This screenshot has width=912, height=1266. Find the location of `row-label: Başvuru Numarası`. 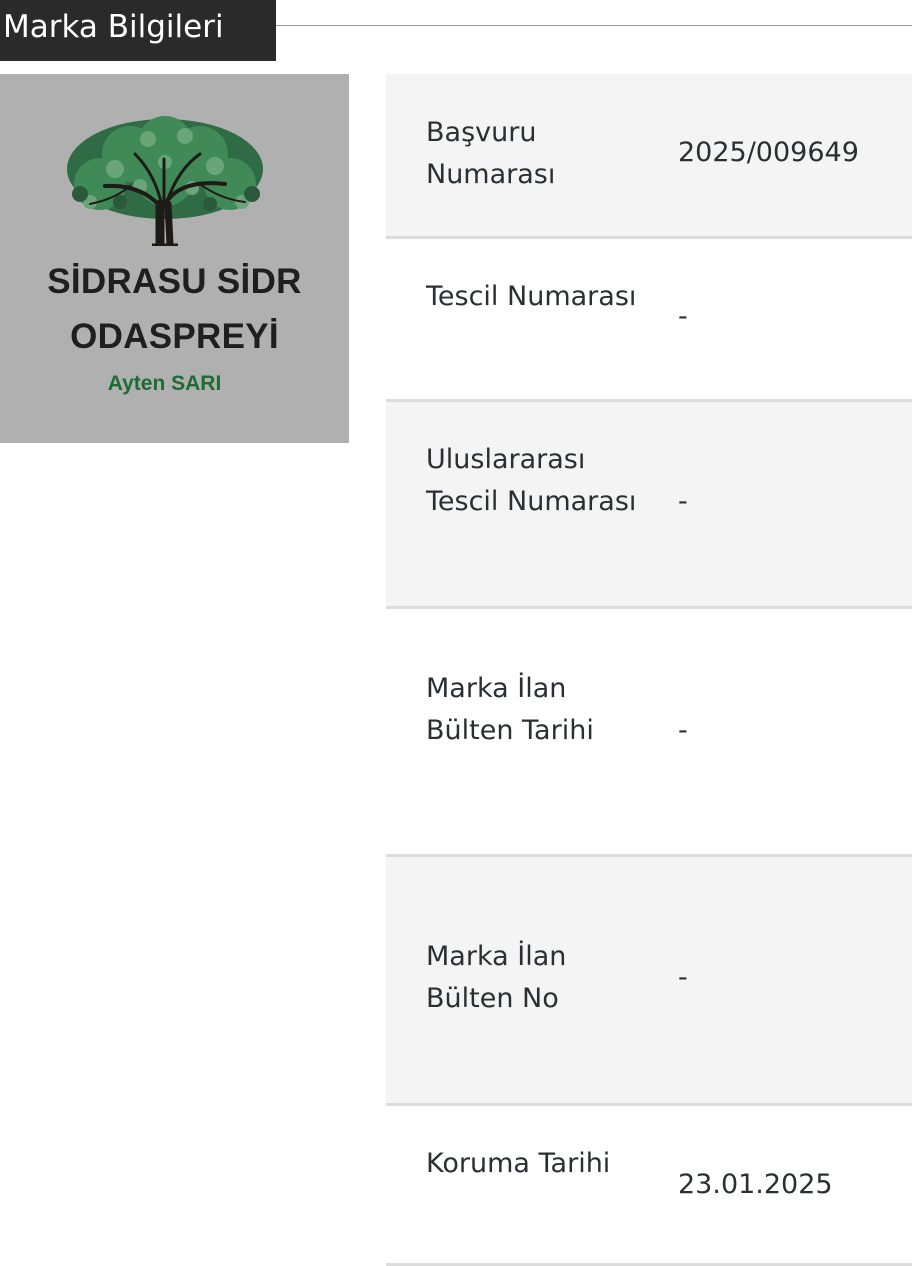

row-label: Başvuru Numarası is located at coordinates (491, 153).